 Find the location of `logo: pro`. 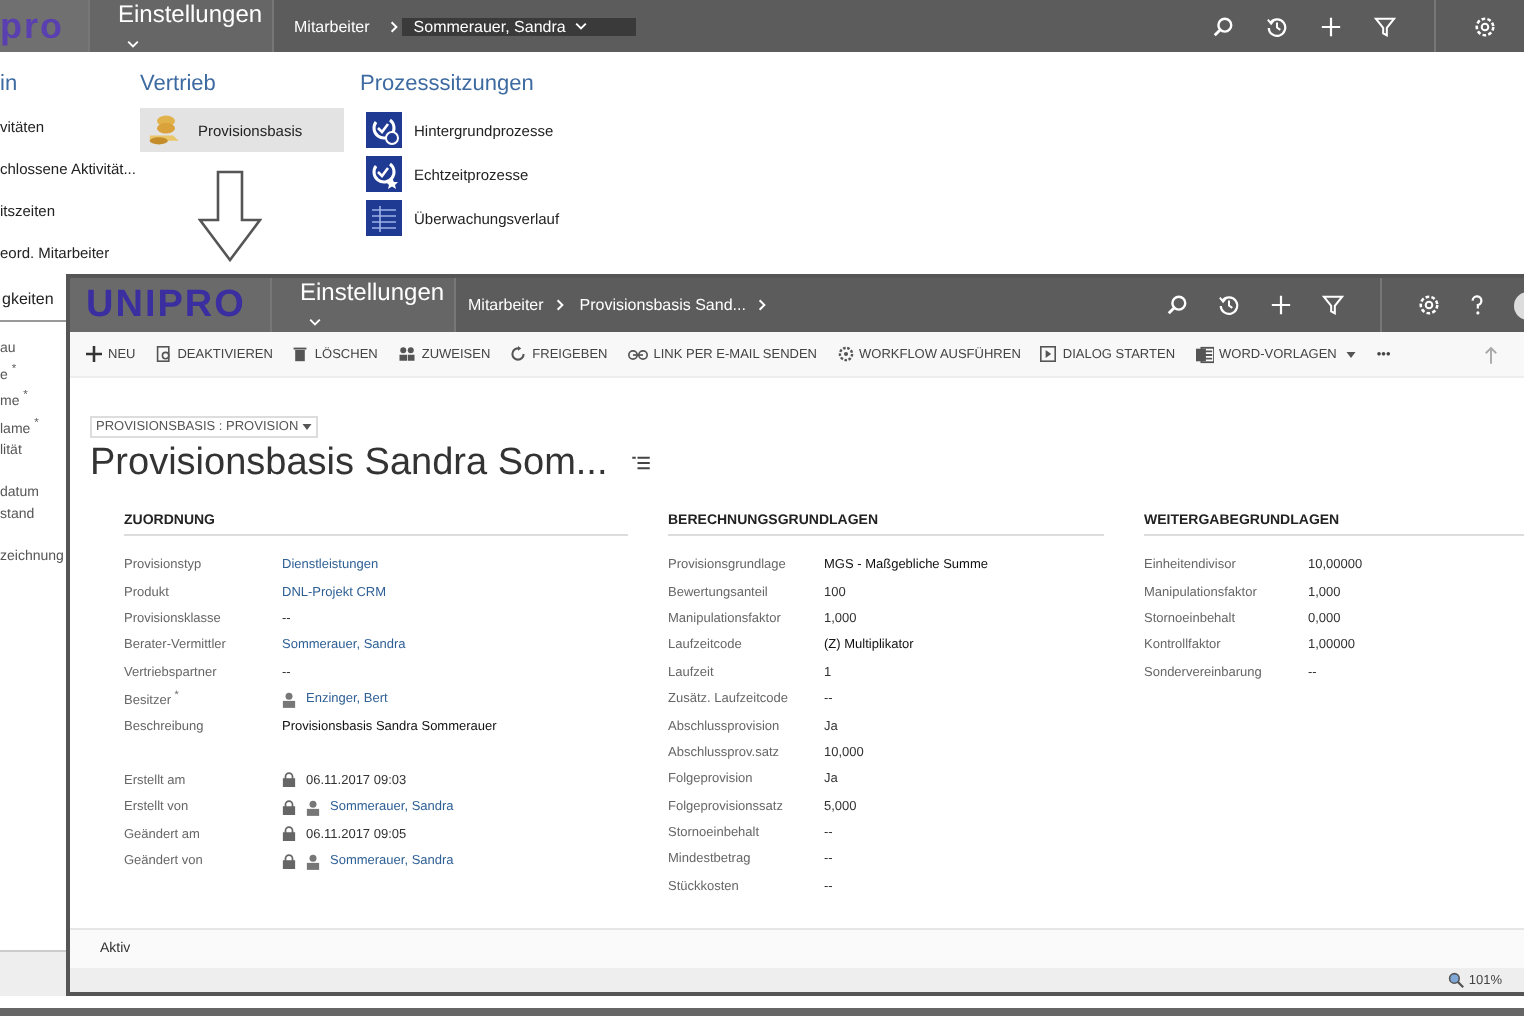

logo: pro is located at coordinates (44, 26).